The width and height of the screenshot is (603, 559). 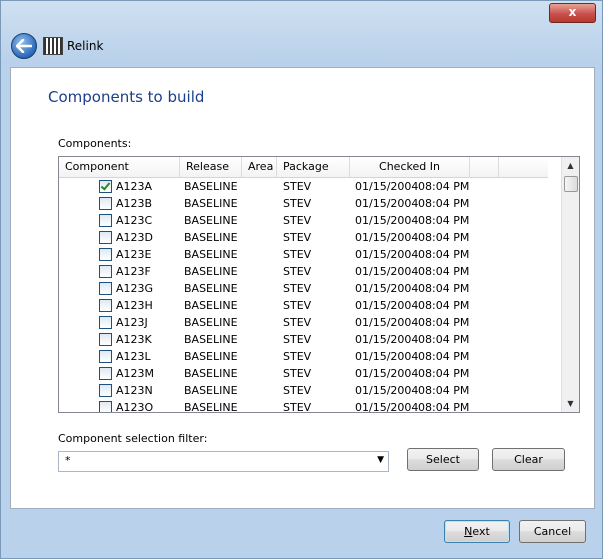 What do you see at coordinates (135, 288) in the screenshot?
I see `cell-component: A123G` at bounding box center [135, 288].